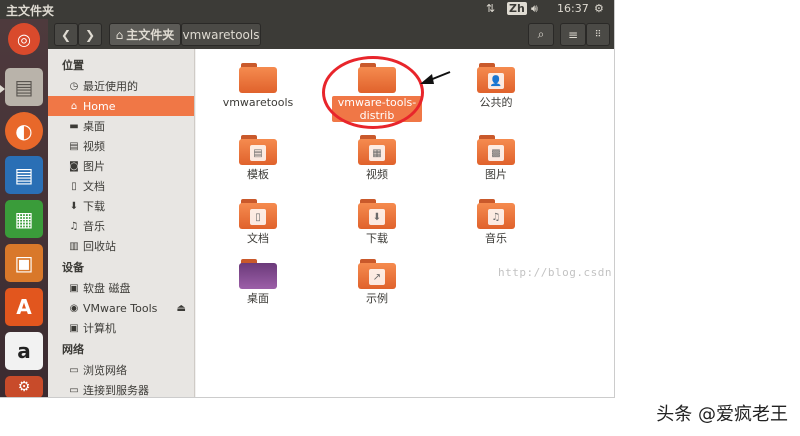 The height and width of the screenshot is (436, 800). What do you see at coordinates (74, 308) in the screenshot?
I see `disc-icon: ◉` at bounding box center [74, 308].